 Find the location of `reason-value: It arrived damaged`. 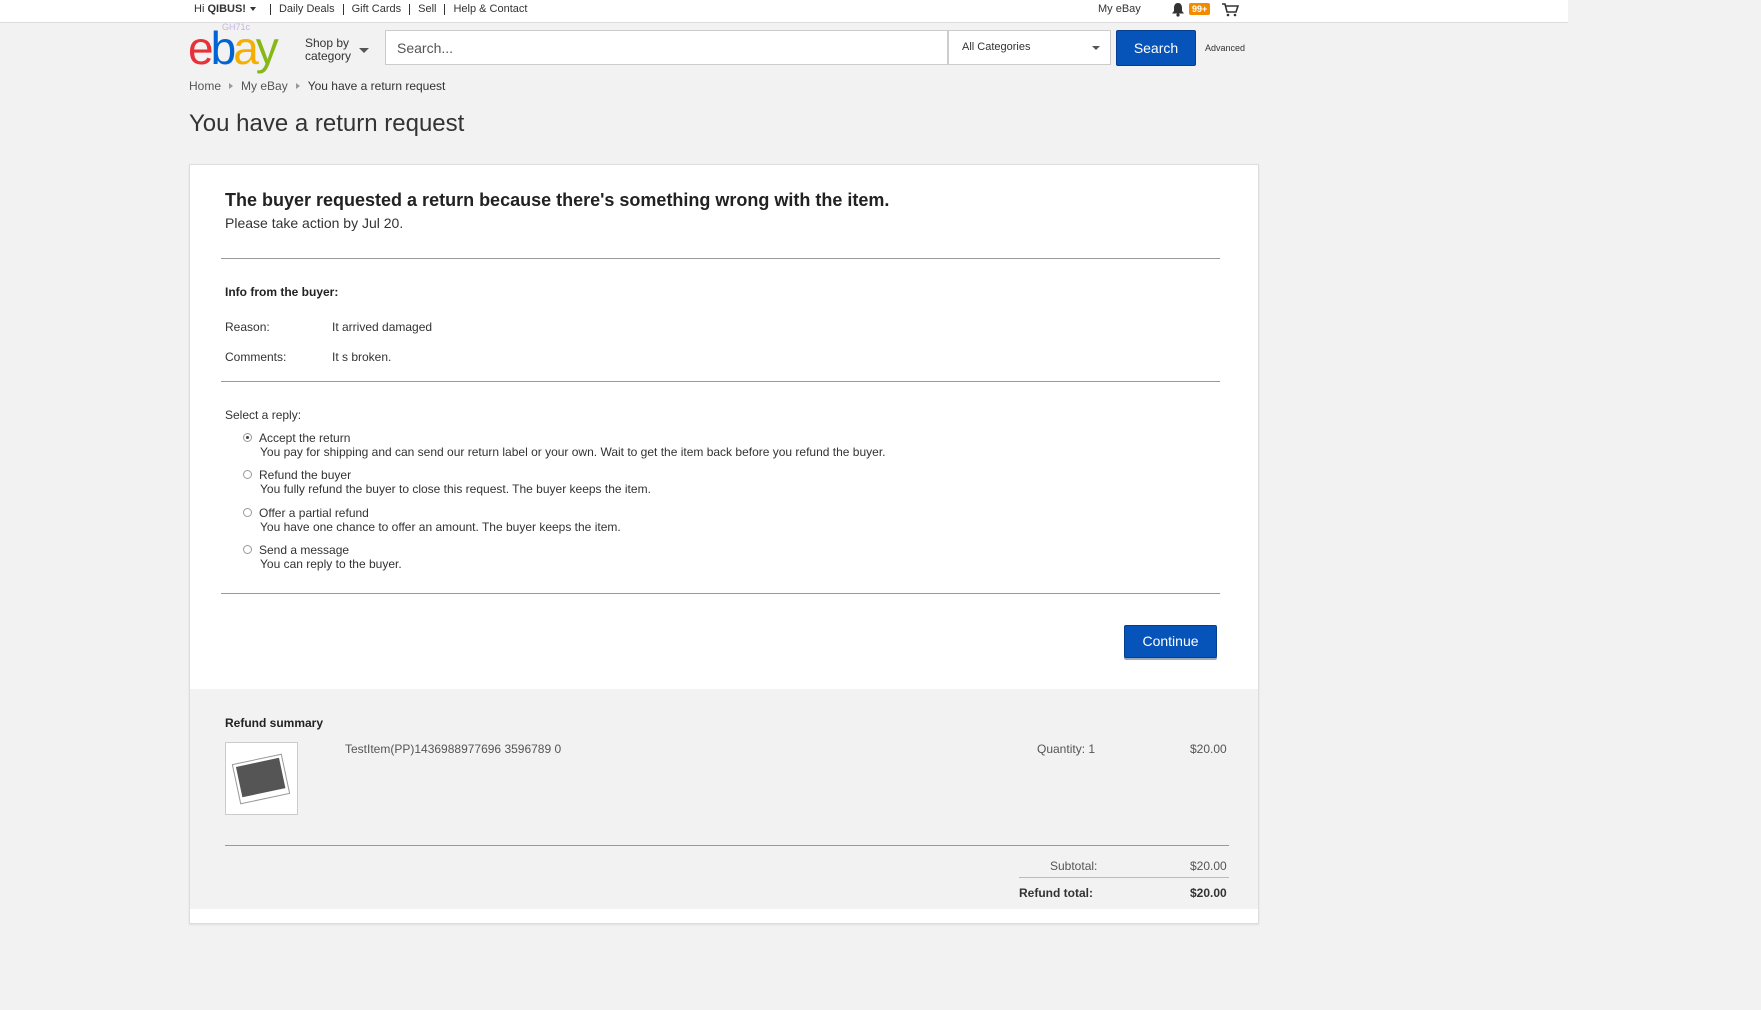

reason-value: It arrived damaged is located at coordinates (382, 327).